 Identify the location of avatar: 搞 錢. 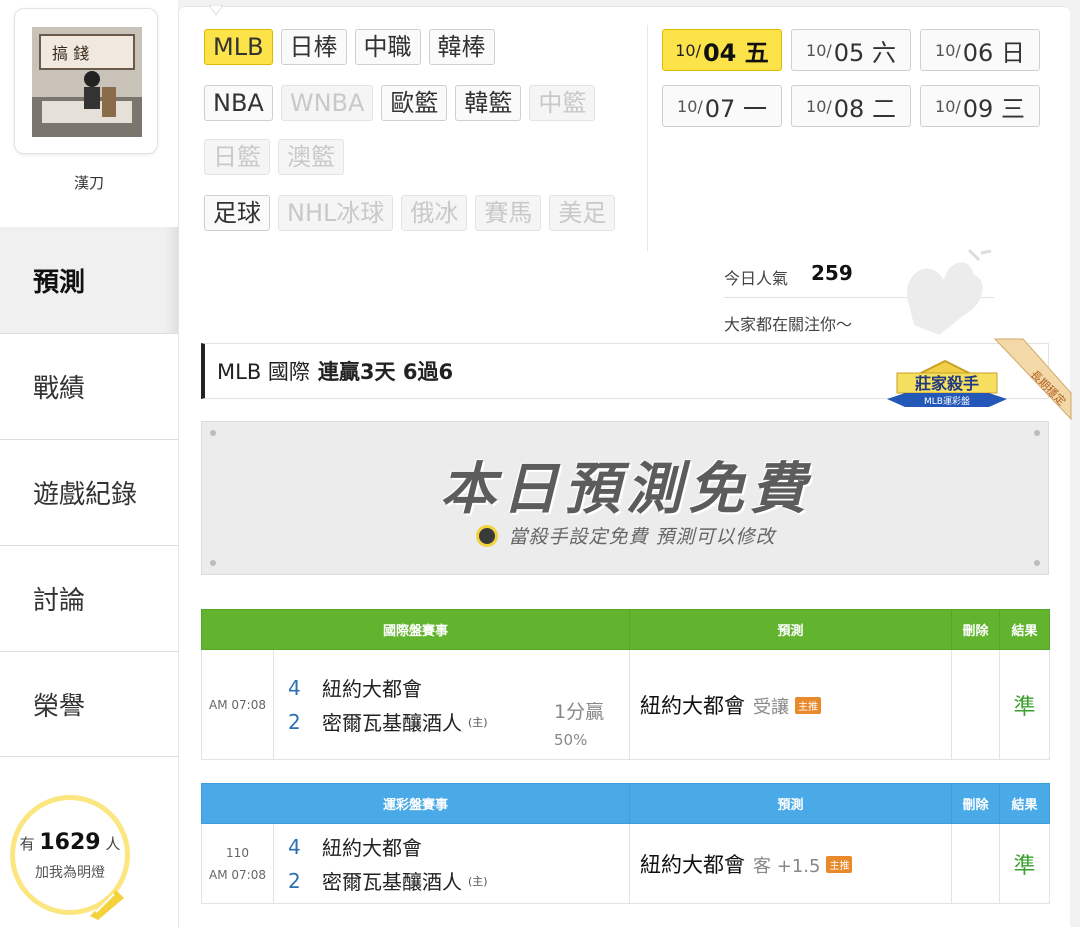
(86, 81).